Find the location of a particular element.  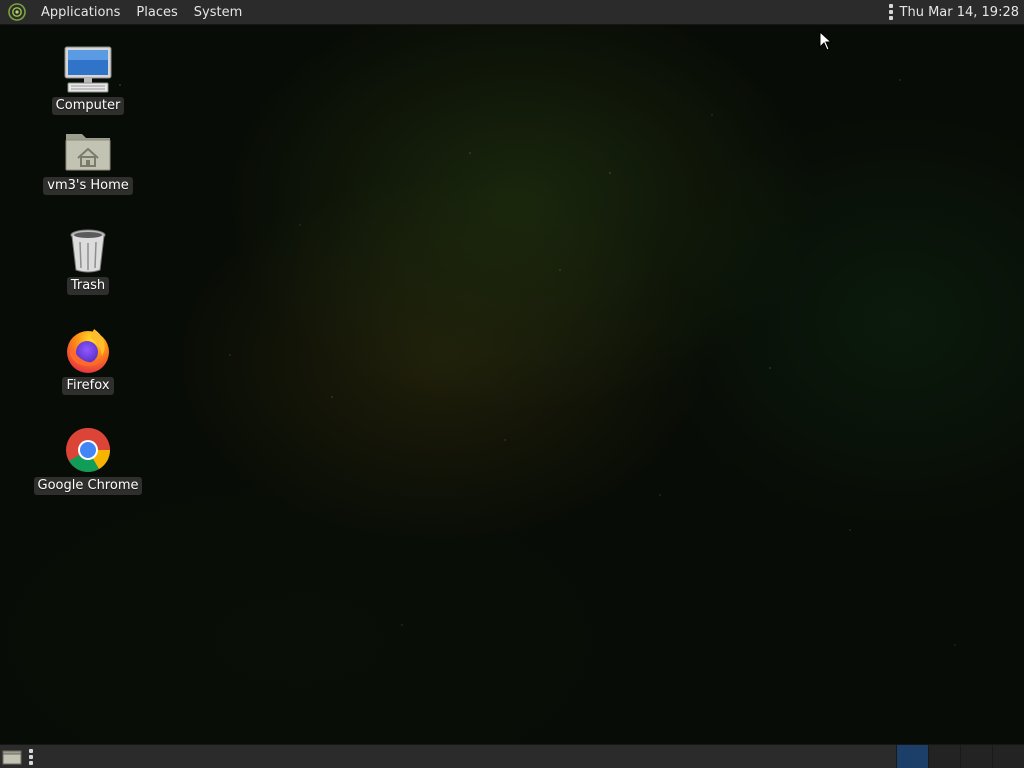

applications-menu: Applications is located at coordinates (80, 12).